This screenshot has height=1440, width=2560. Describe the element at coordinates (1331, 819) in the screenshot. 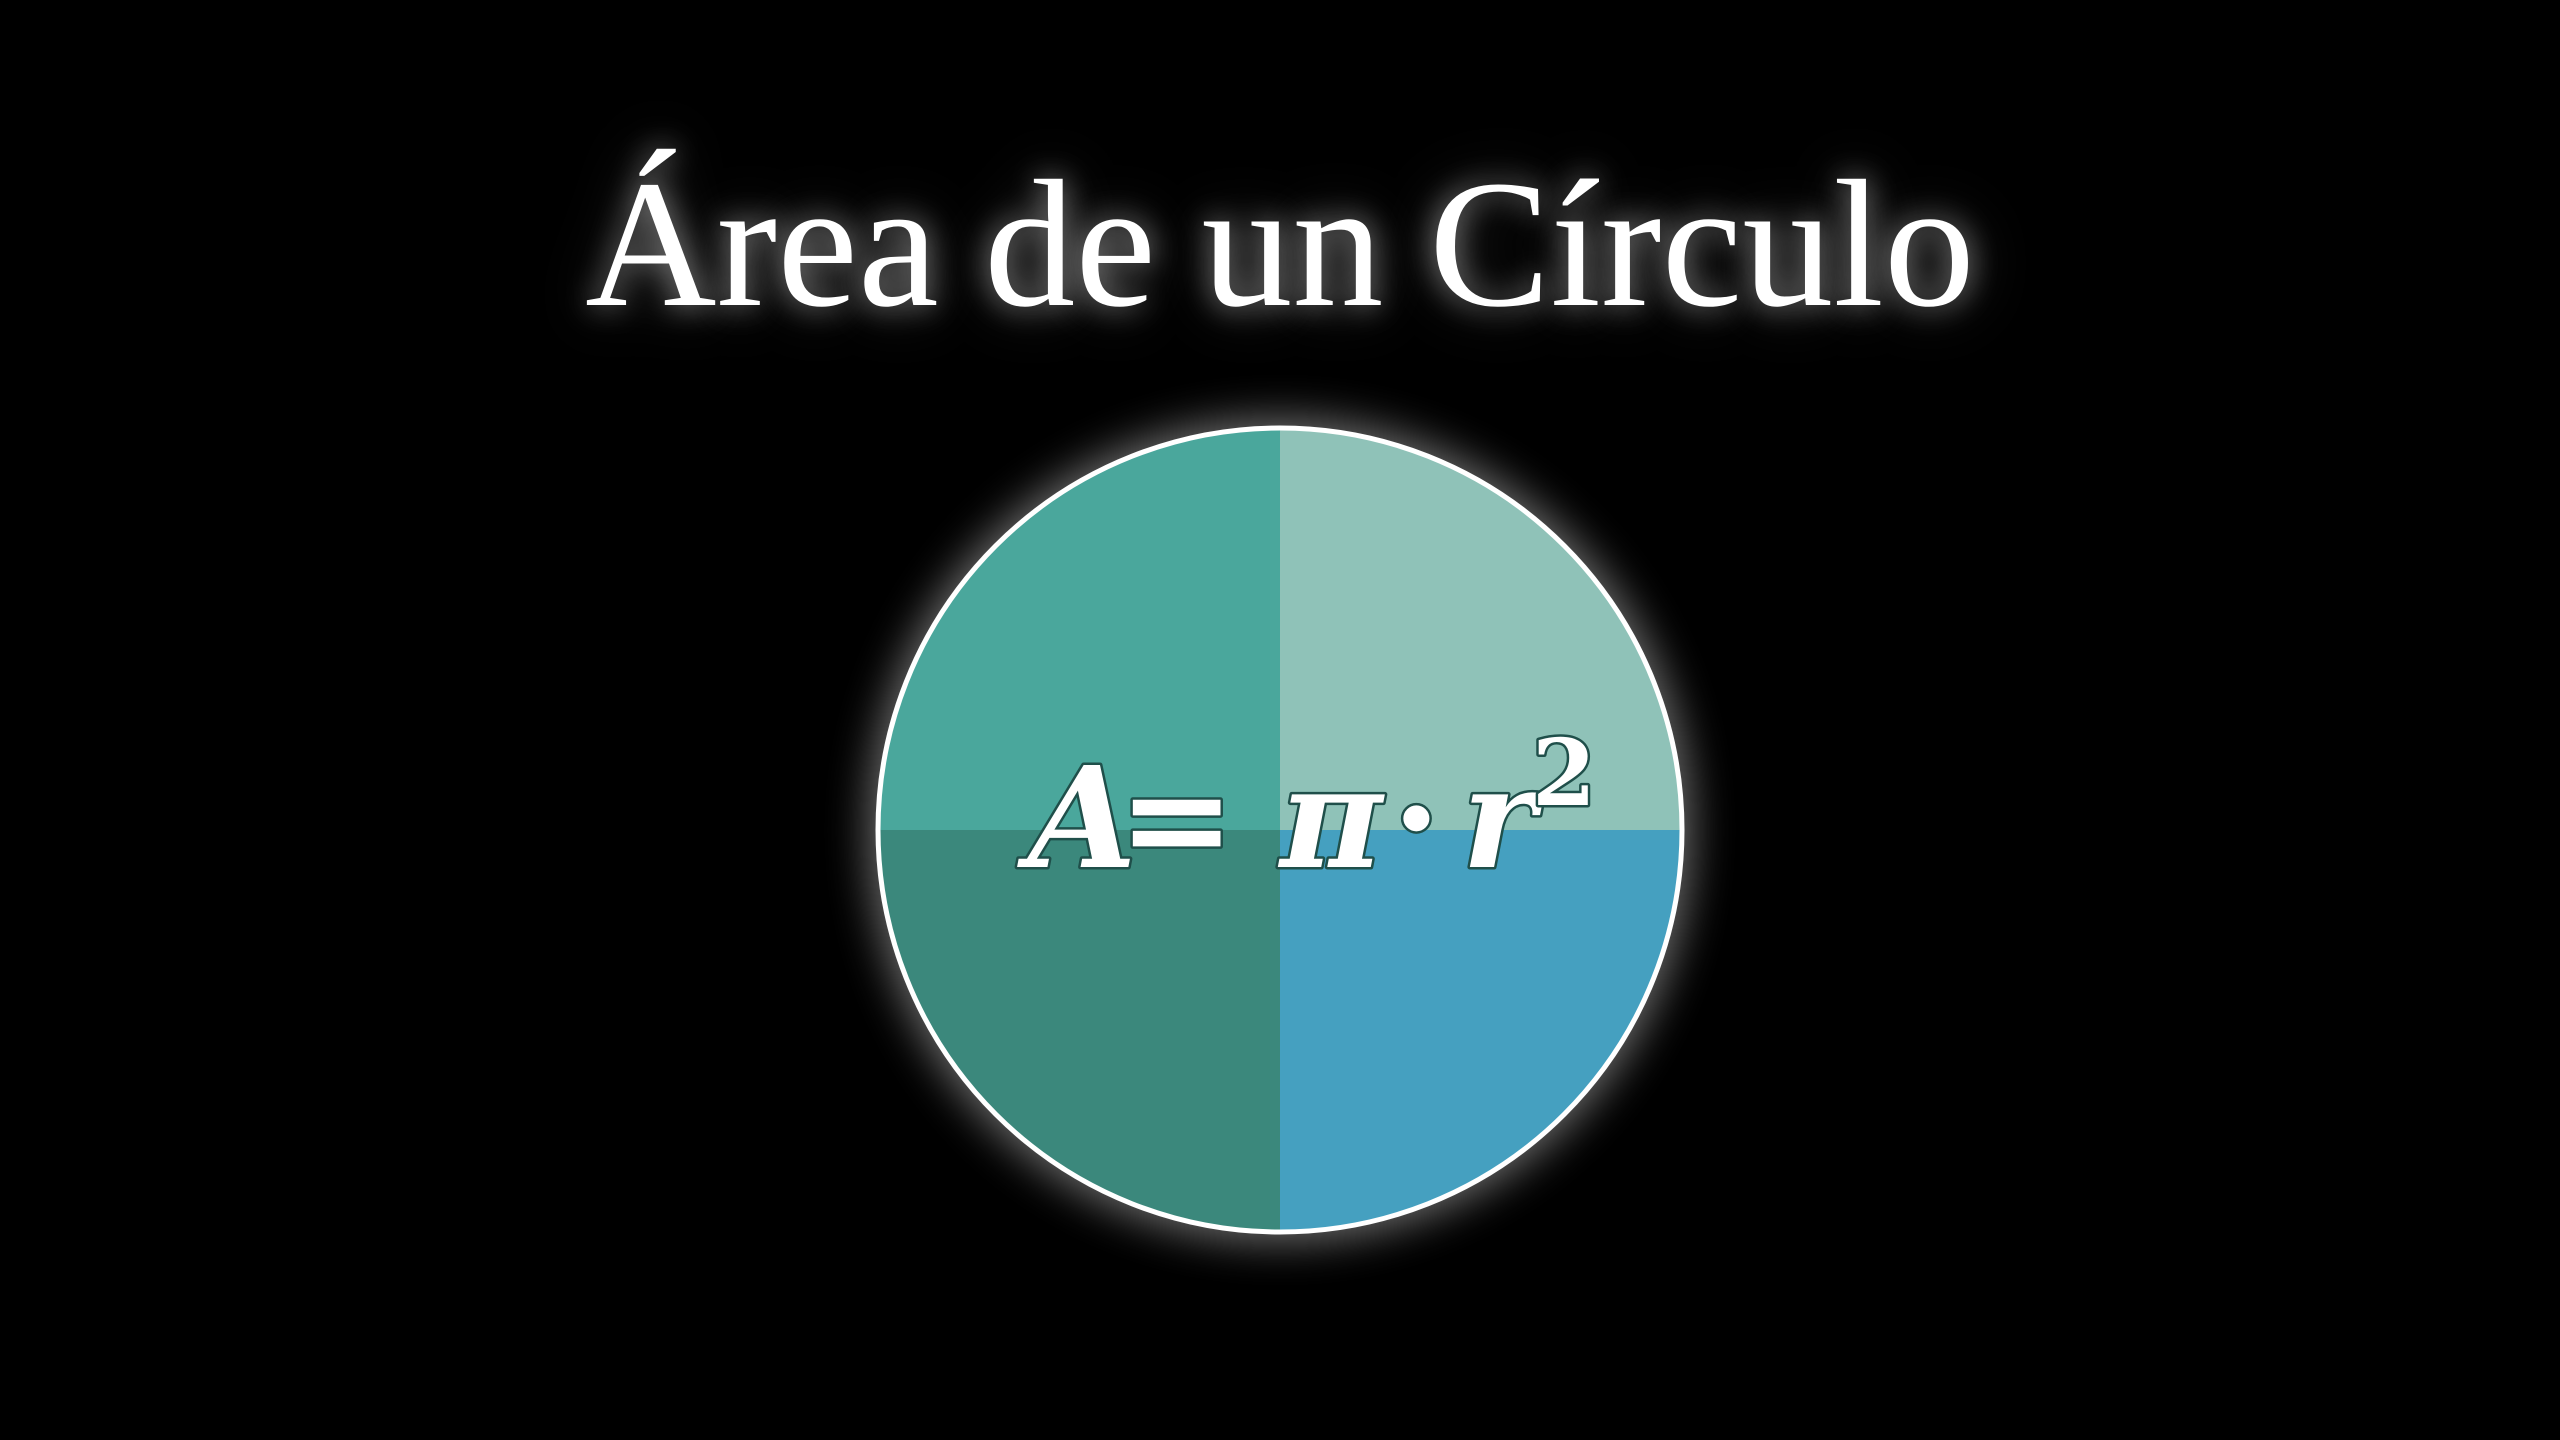

I see `formula-pi: π` at that location.